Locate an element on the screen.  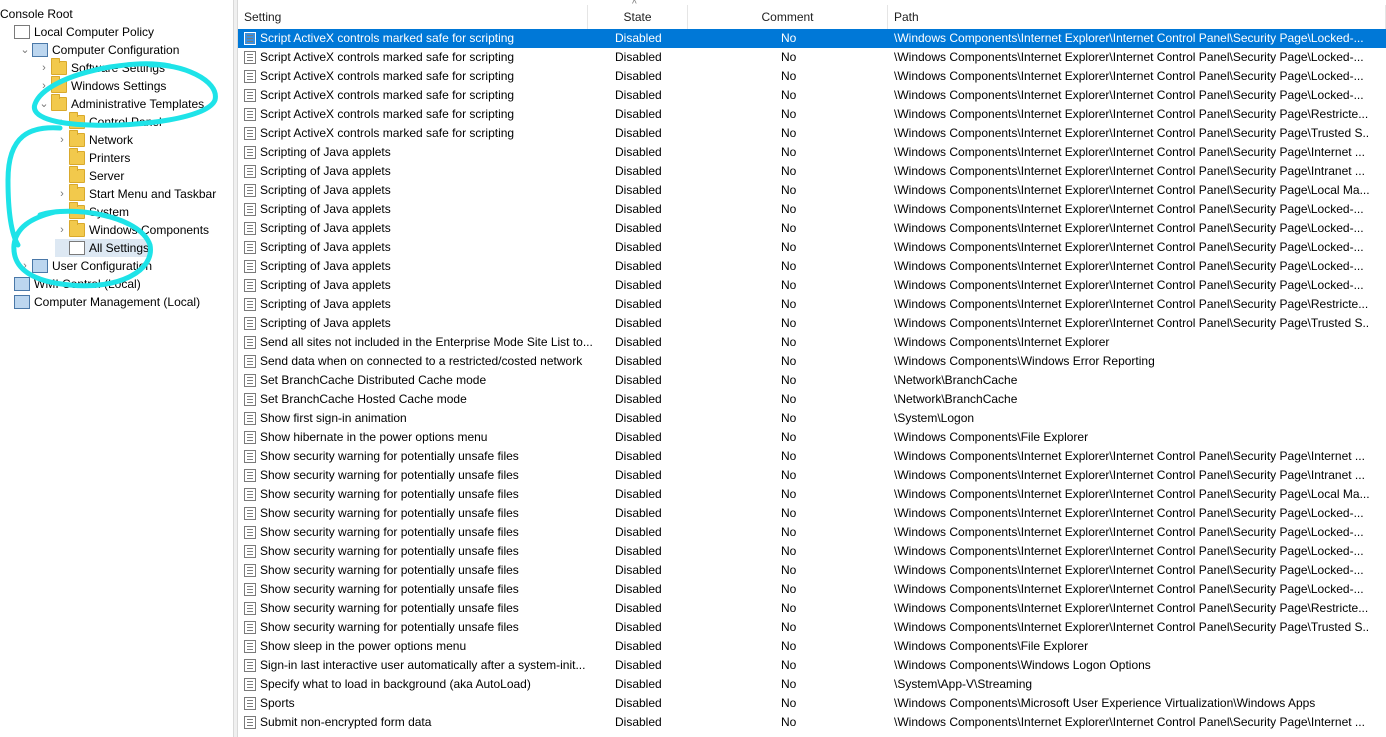
tree-item: › Network is located at coordinates (94, 139).